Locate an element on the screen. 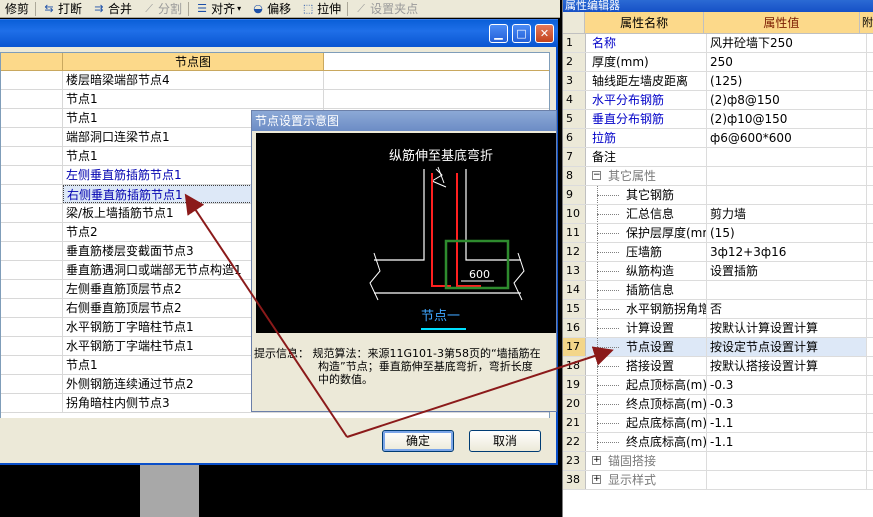  property-name-cell: 纵筋构造 is located at coordinates (646, 271).